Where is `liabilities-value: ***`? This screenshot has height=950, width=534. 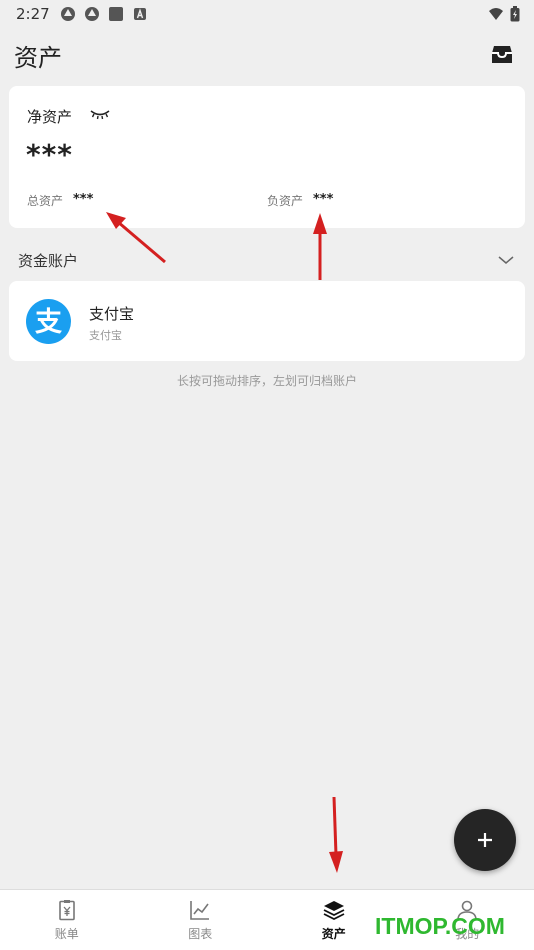
liabilities-value: *** is located at coordinates (323, 199).